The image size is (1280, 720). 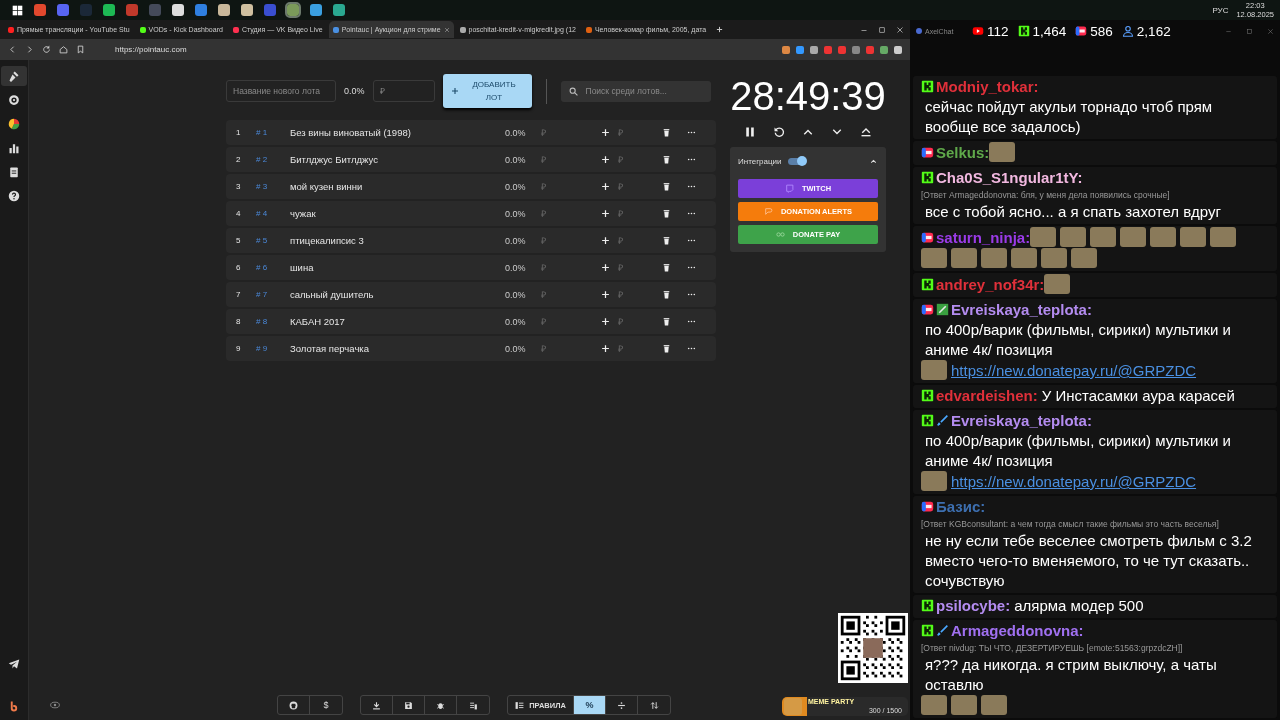 I want to click on toolbar-button: $, so click(x=326, y=705).